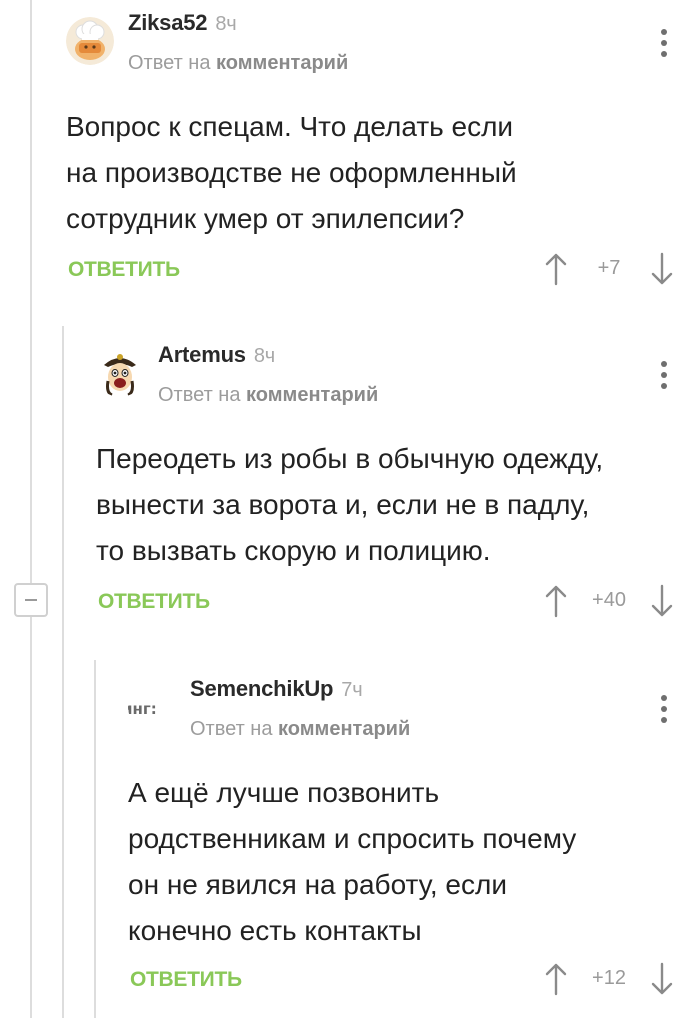 Image resolution: width=700 pixels, height=1018 pixels. Describe the element at coordinates (261, 688) in the screenshot. I see `author-name: SemenchikUp` at that location.